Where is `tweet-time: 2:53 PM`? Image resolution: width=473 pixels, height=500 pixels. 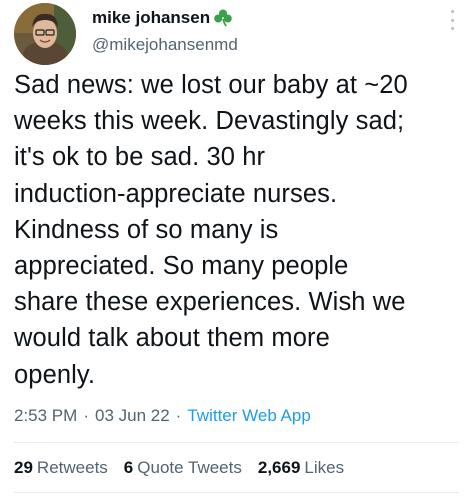 tweet-time: 2:53 PM is located at coordinates (45, 416).